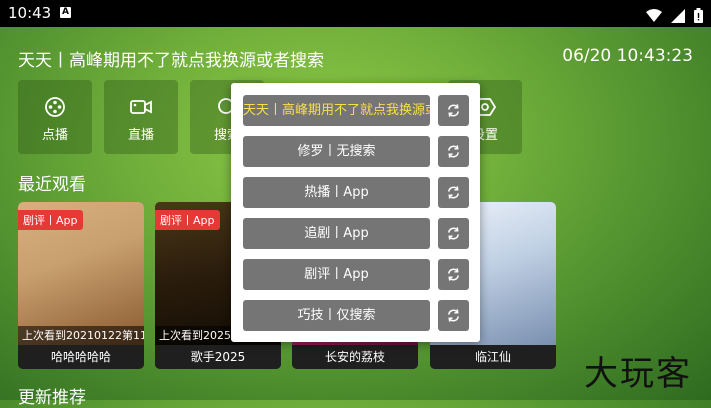 The image size is (711, 408). Describe the element at coordinates (52, 185) in the screenshot. I see `recent-heading: 最近观看` at that location.